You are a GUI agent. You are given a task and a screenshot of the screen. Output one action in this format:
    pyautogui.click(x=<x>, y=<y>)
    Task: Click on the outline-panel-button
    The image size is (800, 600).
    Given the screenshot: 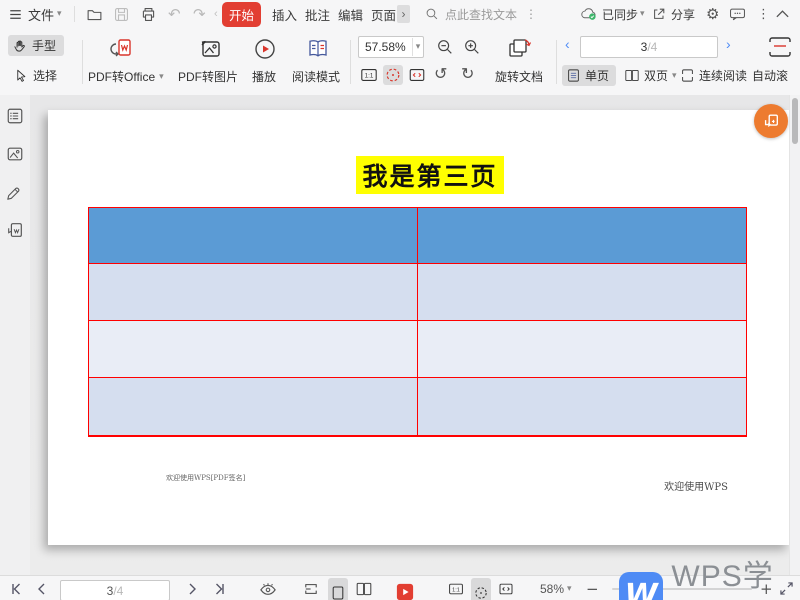 What is the action you would take?
    pyautogui.click(x=15, y=116)
    